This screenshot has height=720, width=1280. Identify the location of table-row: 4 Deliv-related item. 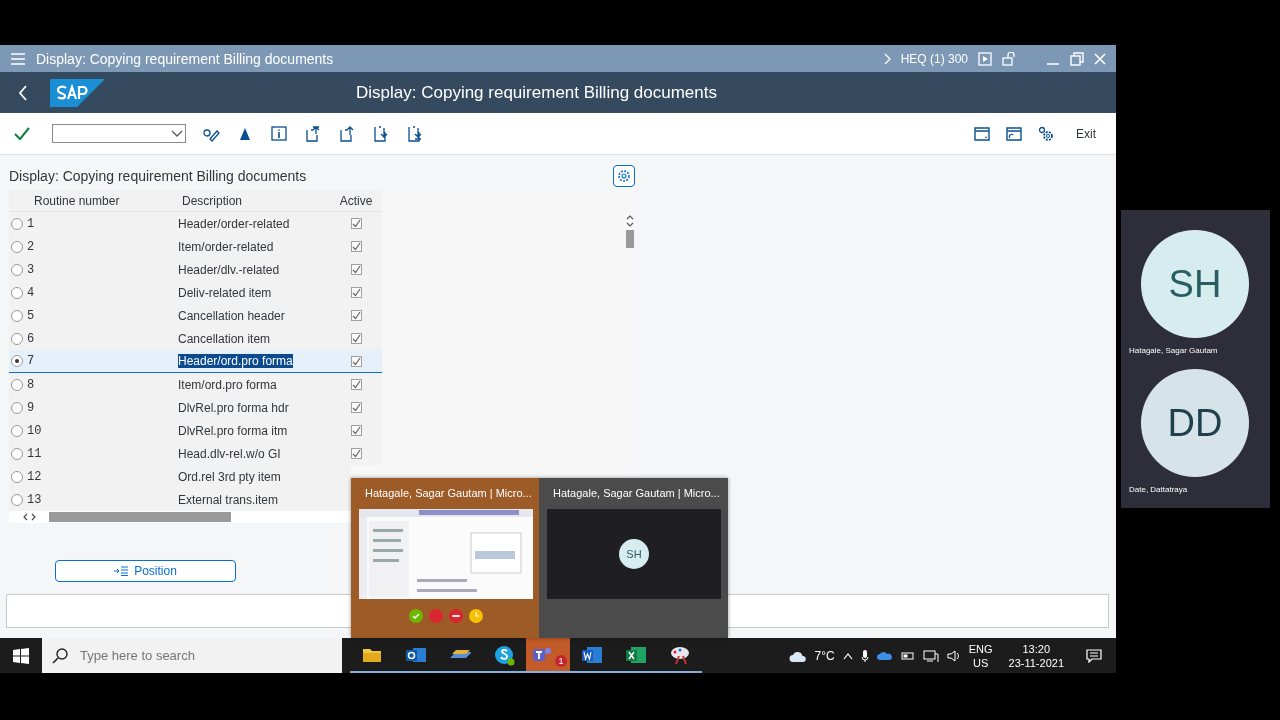
(195, 292).